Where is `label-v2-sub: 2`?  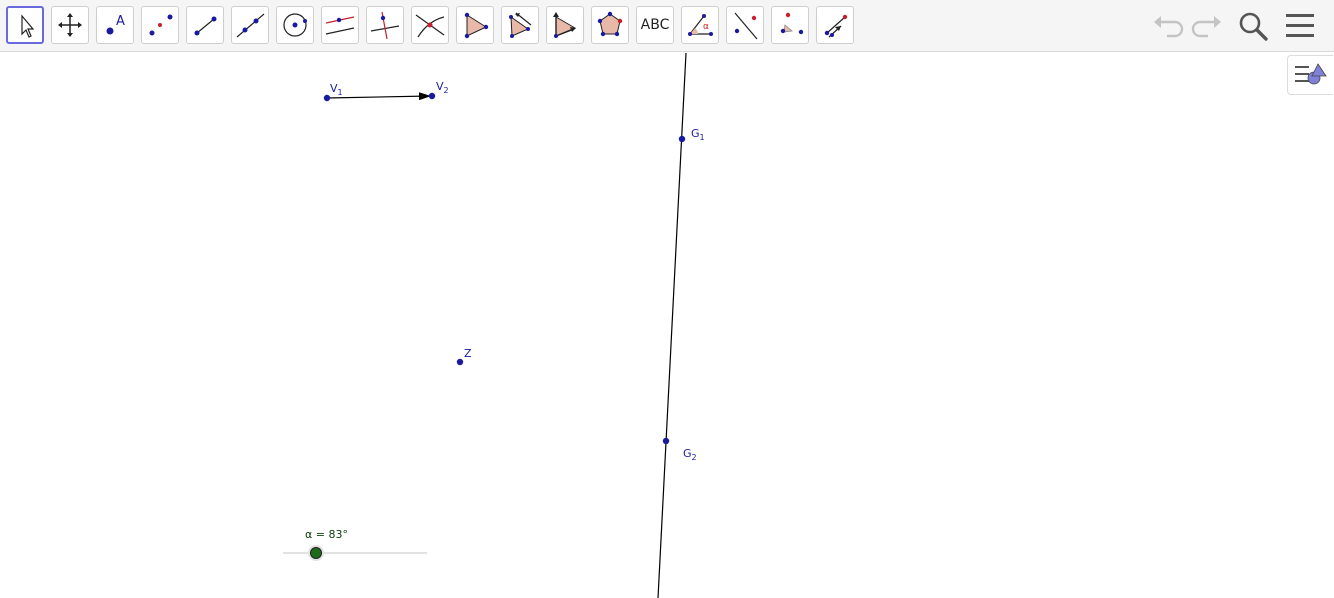
label-v2-sub: 2 is located at coordinates (446, 90).